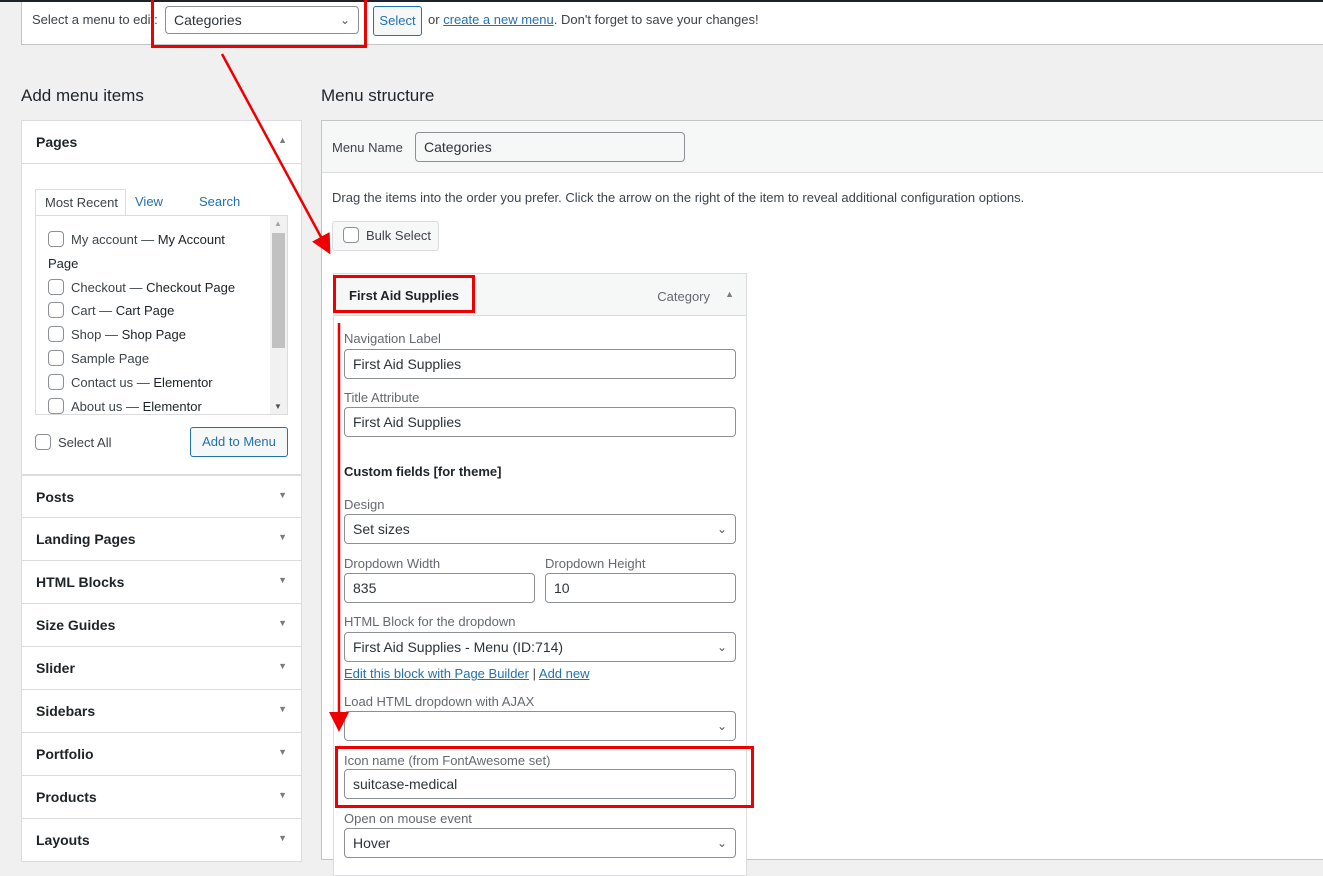 This screenshot has height=876, width=1323. I want to click on accordion-section-layouts: Layouts ▼, so click(161, 840).